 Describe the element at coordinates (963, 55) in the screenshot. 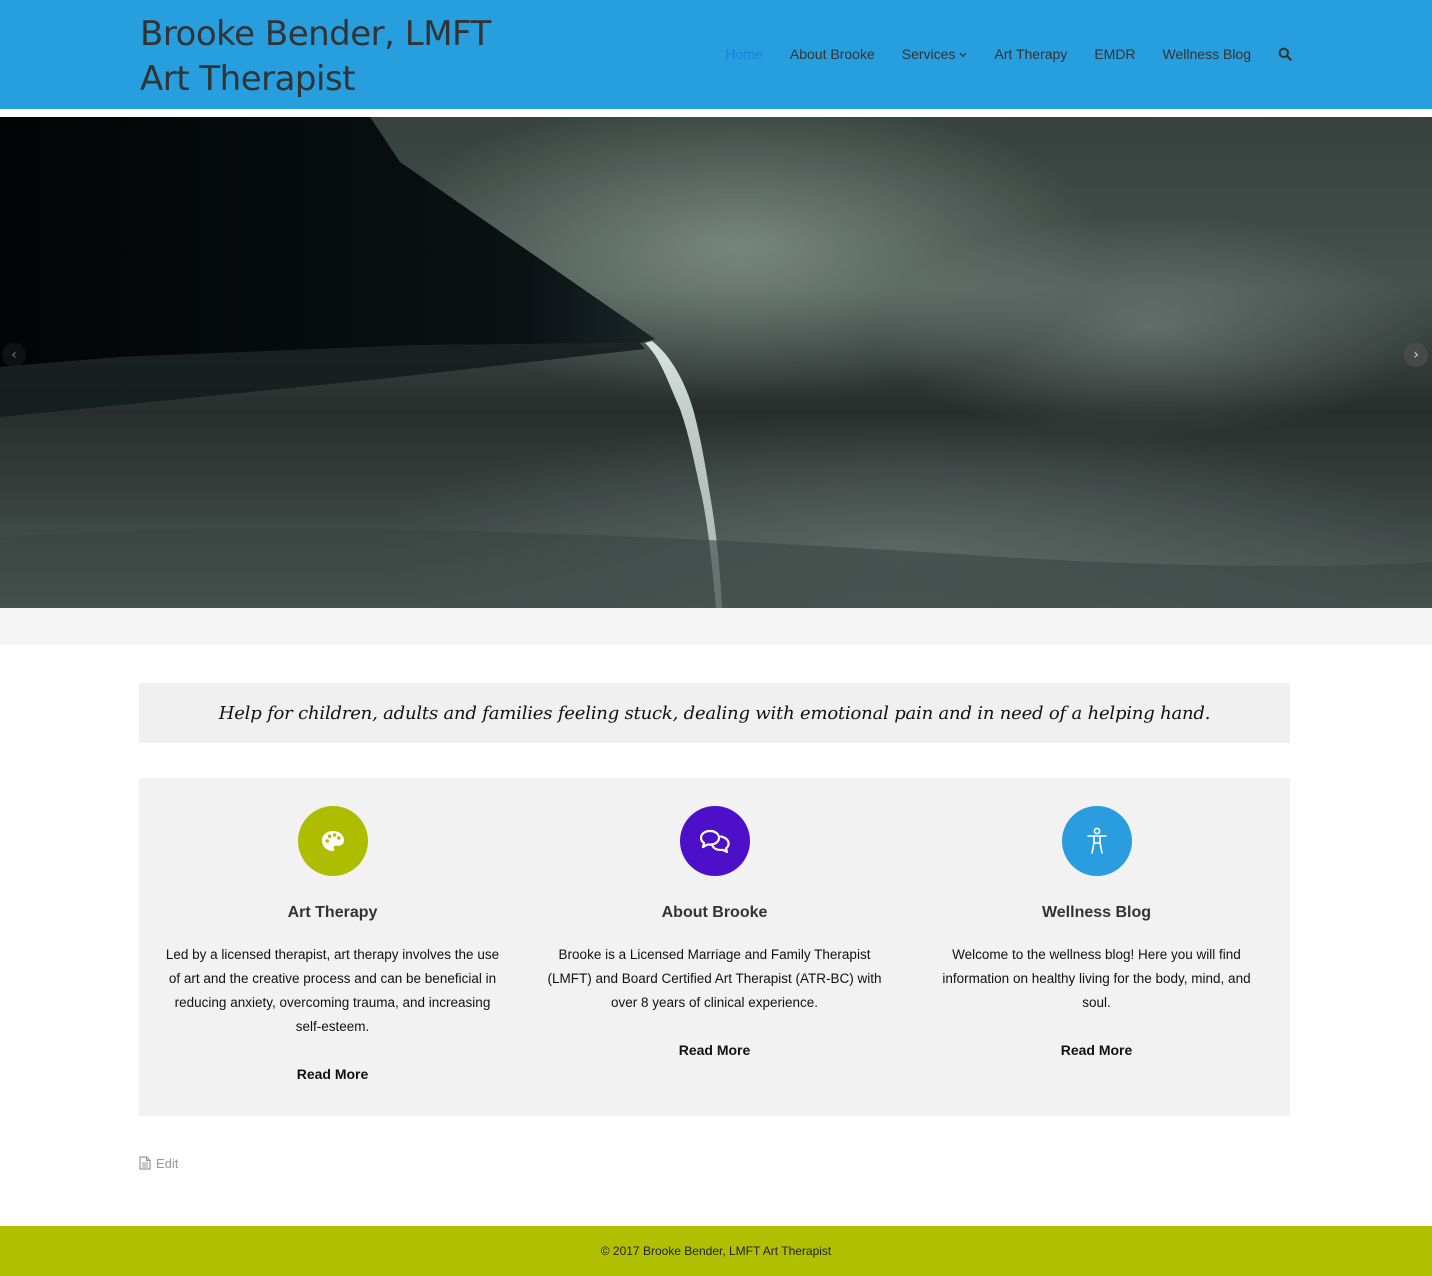

I see `chevron-down-icon` at that location.